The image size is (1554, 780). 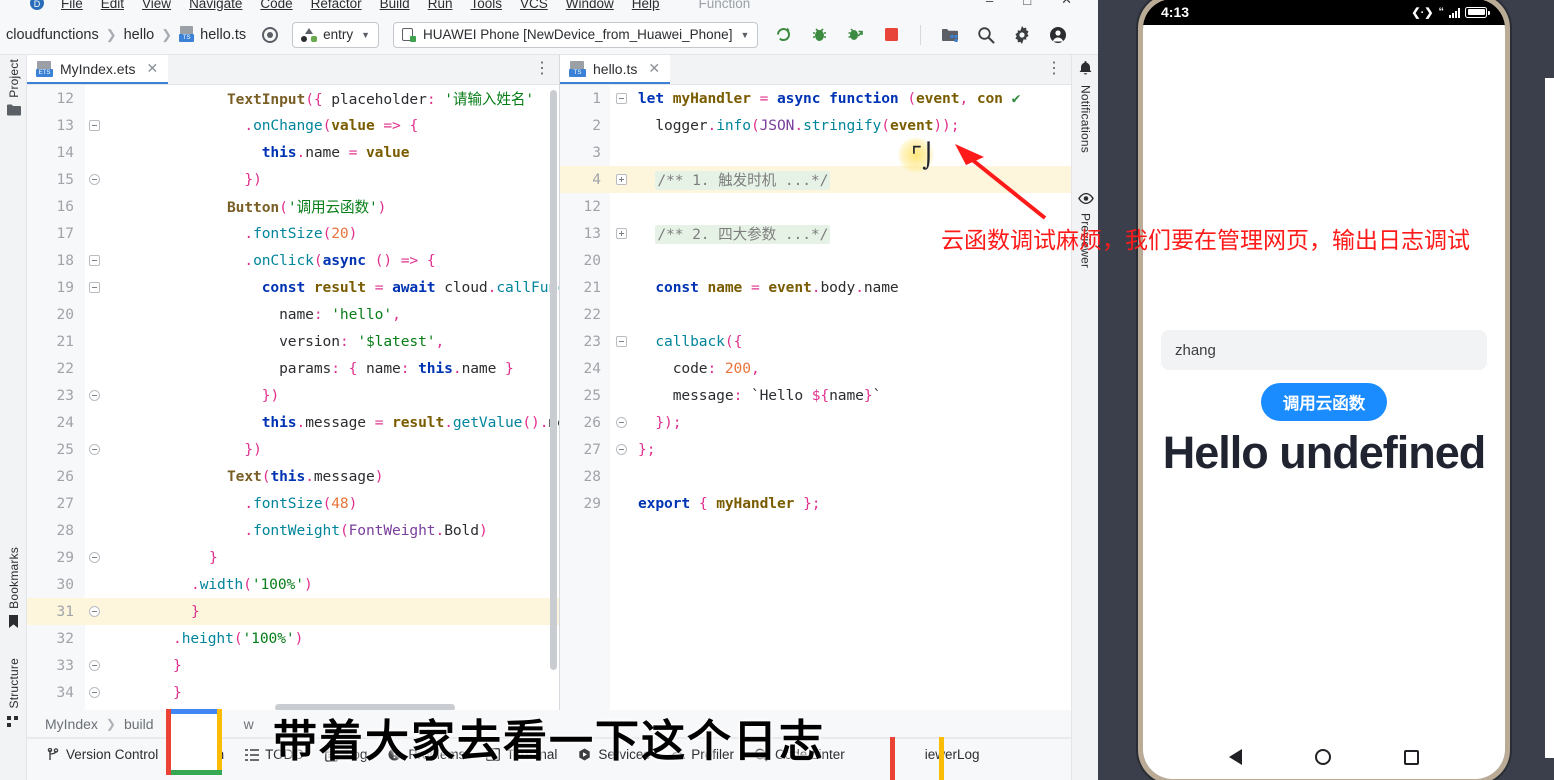 What do you see at coordinates (293, 314) in the screenshot?
I see `code-line: 20 name: 'hello',` at bounding box center [293, 314].